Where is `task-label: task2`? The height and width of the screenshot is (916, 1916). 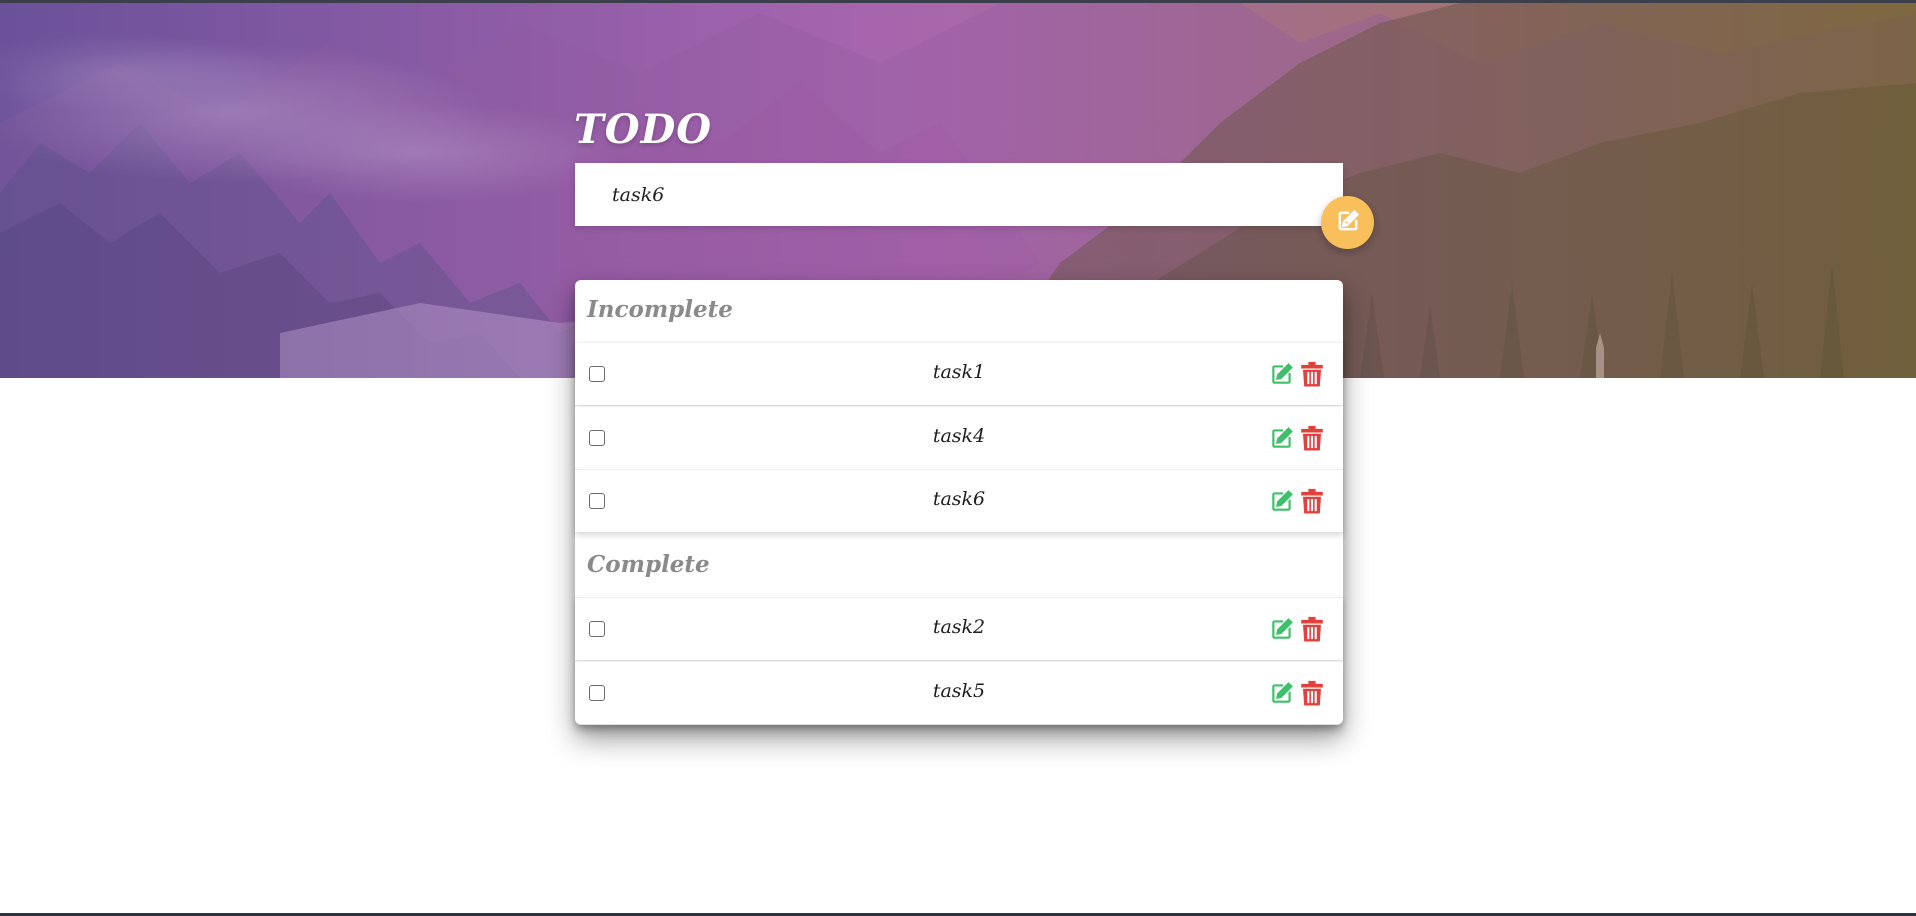 task-label: task2 is located at coordinates (959, 627).